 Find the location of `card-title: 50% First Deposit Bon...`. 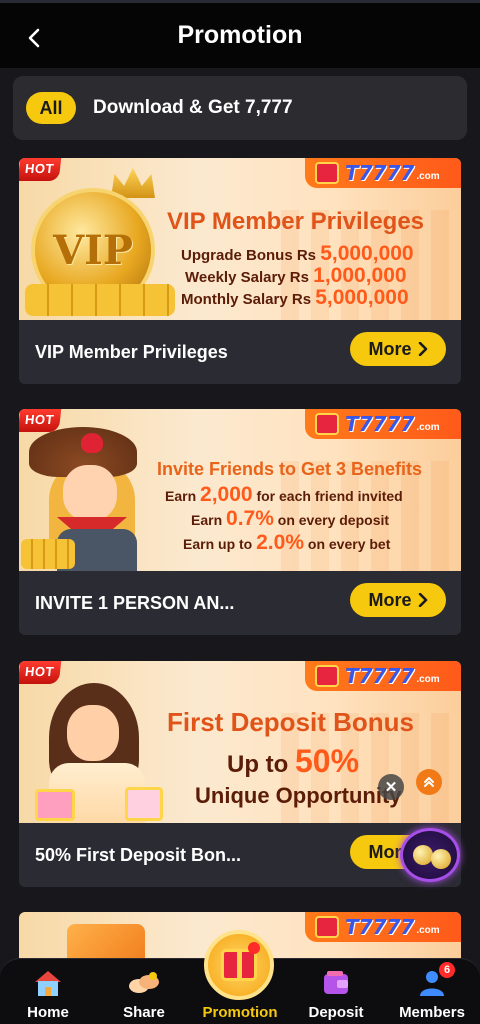

card-title: 50% First Deposit Bon... is located at coordinates (138, 854).